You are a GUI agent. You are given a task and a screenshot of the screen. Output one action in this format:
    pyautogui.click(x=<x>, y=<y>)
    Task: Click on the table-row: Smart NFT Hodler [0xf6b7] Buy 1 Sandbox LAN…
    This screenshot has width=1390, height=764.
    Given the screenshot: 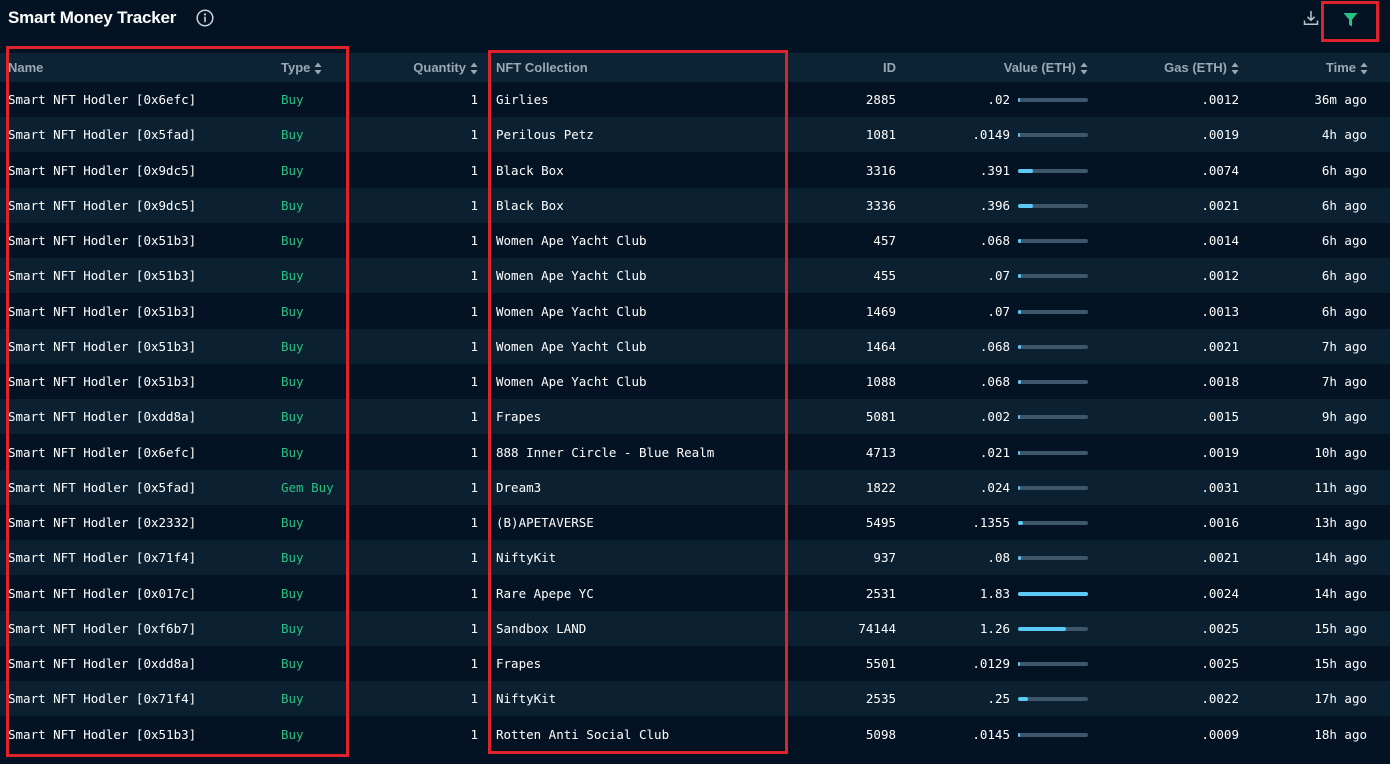 What is the action you would take?
    pyautogui.click(x=695, y=628)
    